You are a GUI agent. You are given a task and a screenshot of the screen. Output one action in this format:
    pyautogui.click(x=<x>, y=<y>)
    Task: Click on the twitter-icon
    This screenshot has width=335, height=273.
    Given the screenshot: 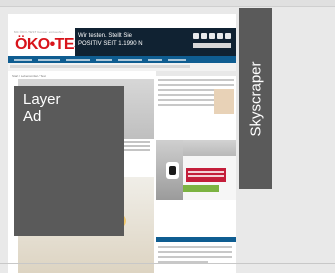 What is the action you would take?
    pyautogui.click(x=204, y=36)
    